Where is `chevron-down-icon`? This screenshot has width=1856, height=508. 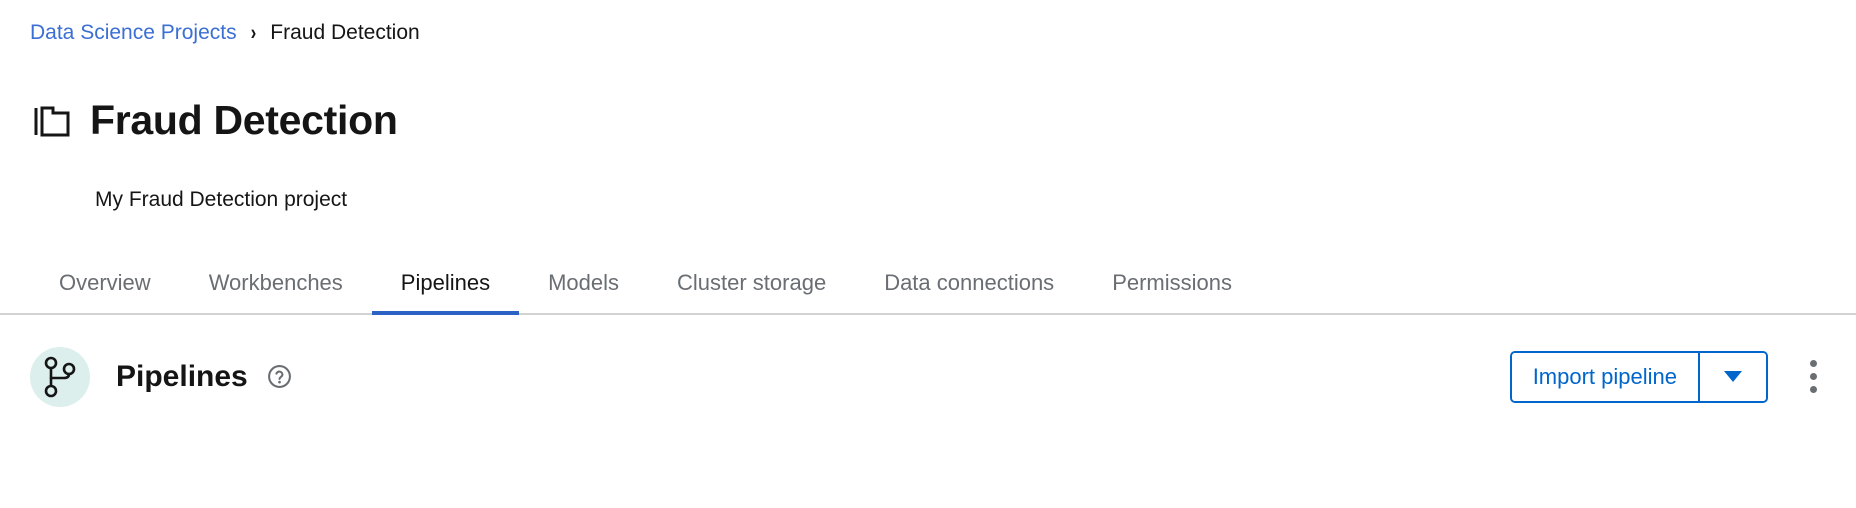
chevron-down-icon is located at coordinates (1733, 377).